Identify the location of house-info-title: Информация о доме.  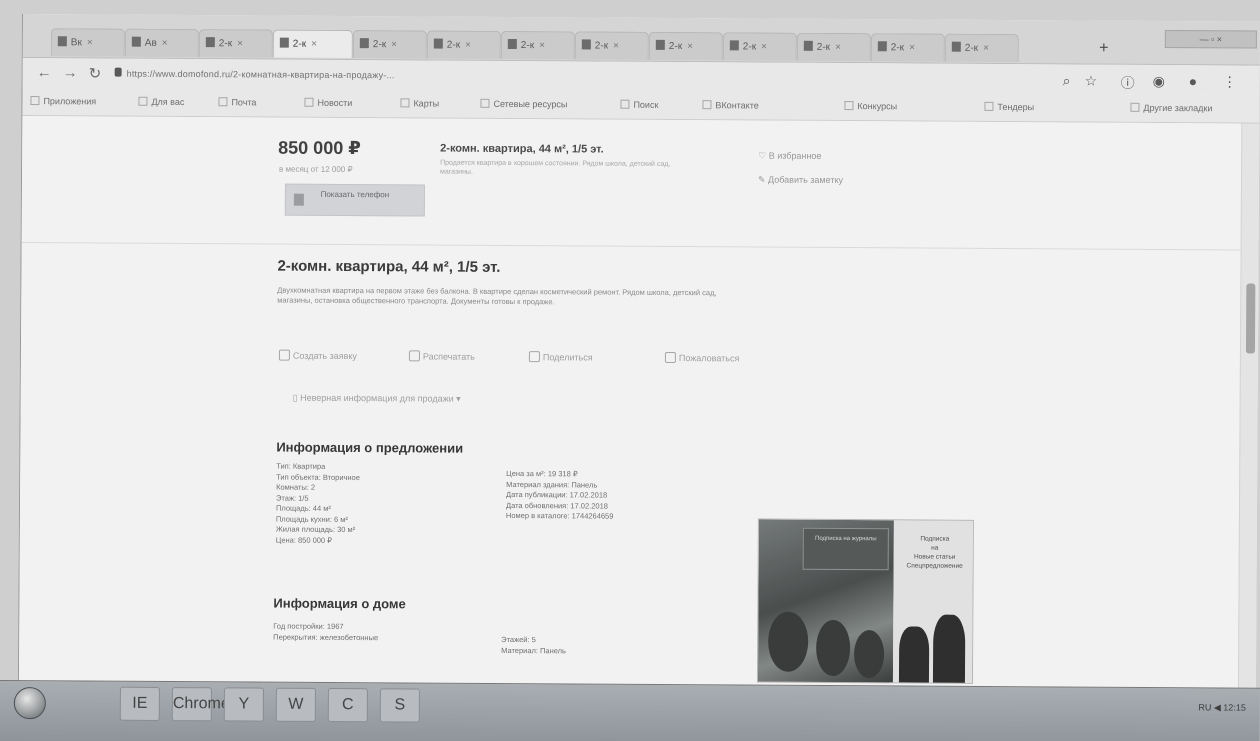
(339, 603).